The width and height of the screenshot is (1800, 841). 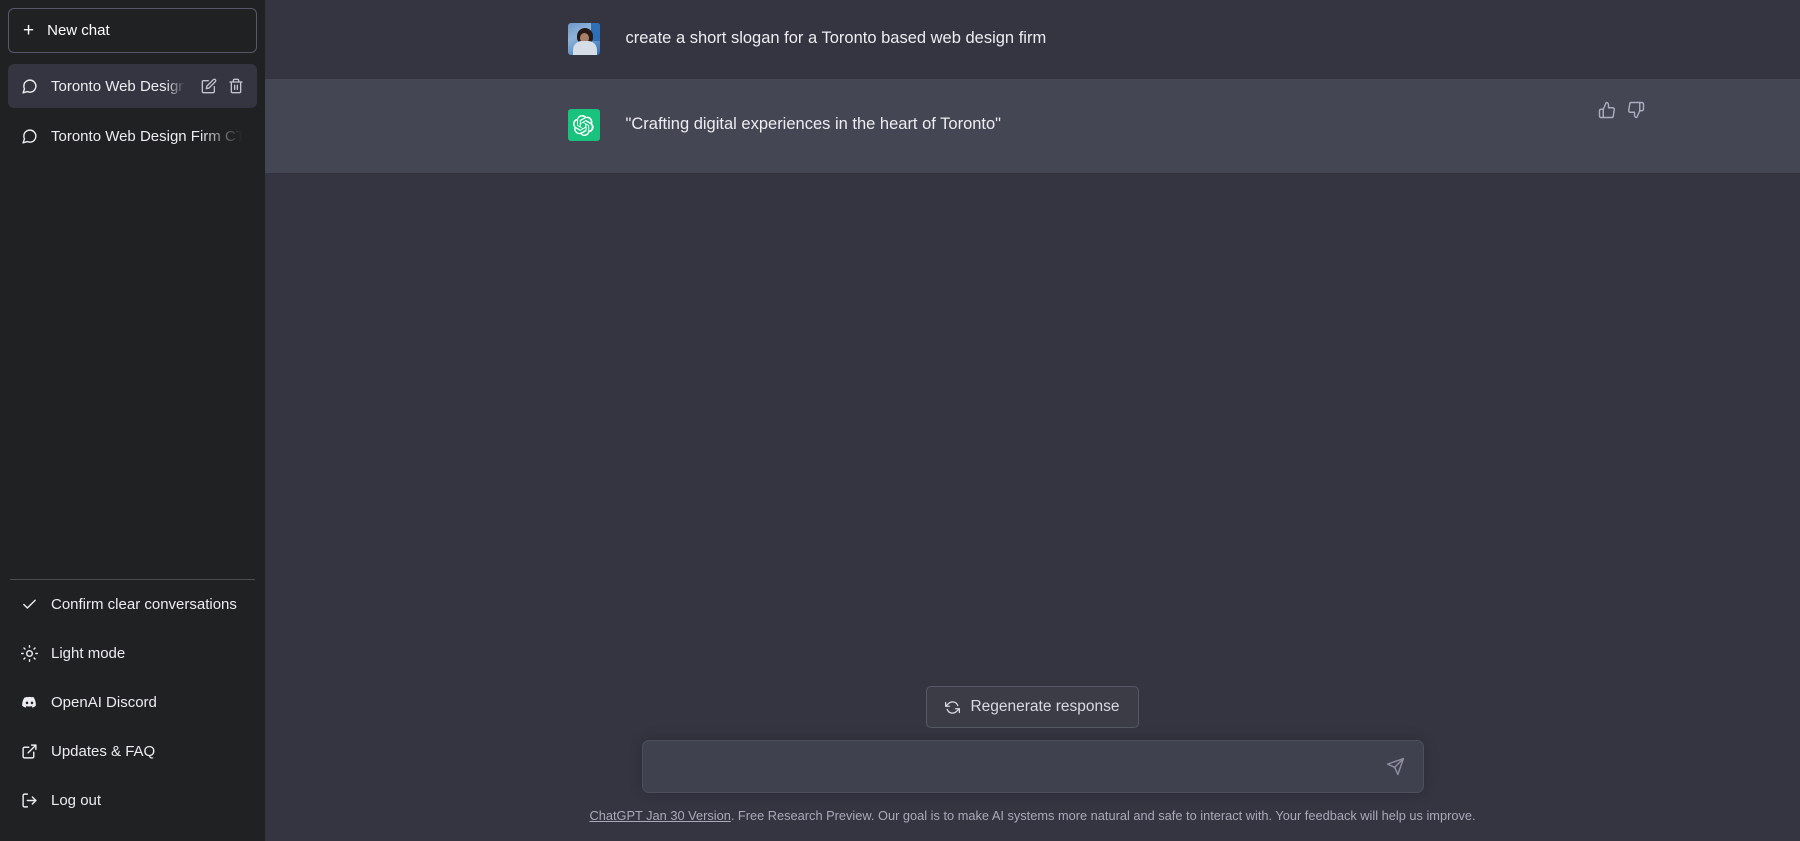 What do you see at coordinates (132, 30) in the screenshot?
I see `new-chat-button: + New chat` at bounding box center [132, 30].